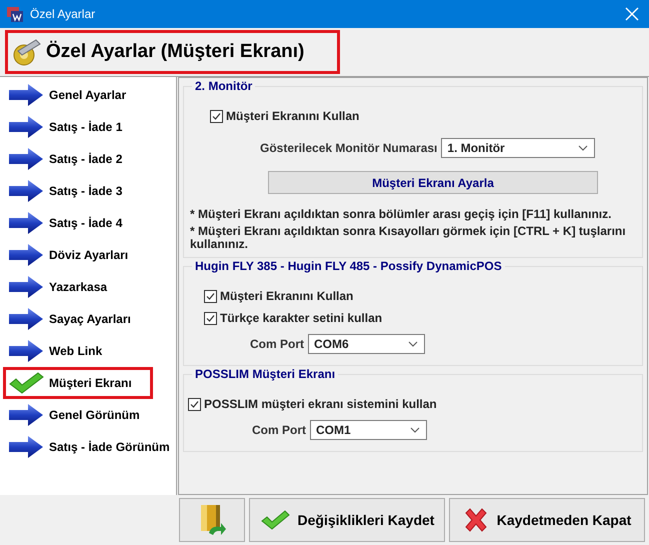  Describe the element at coordinates (88, 255) in the screenshot. I see `sidebar-item: Döviz Ayarları` at that location.